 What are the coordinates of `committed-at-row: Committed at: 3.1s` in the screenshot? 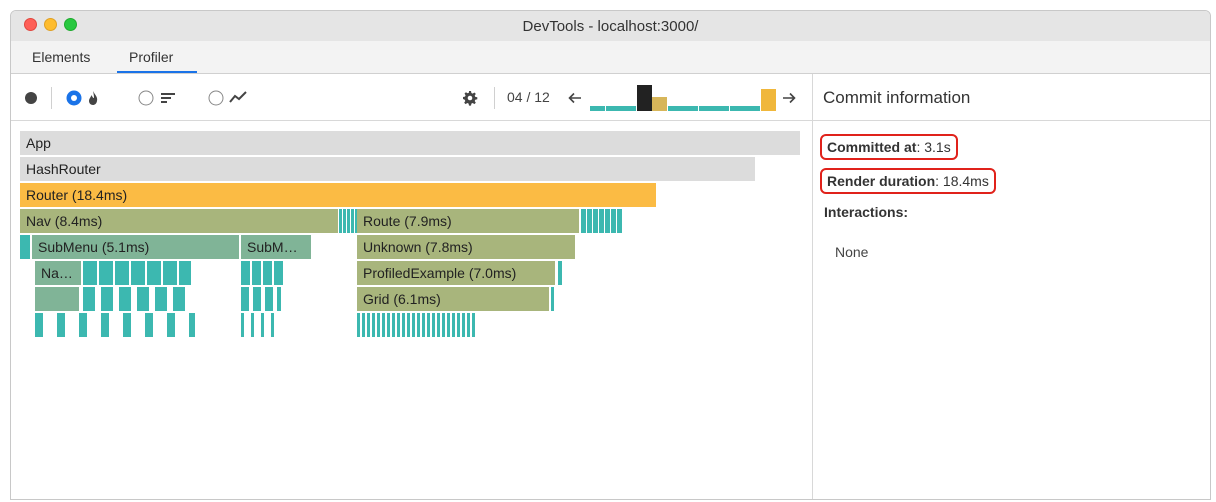 It's located at (889, 147).